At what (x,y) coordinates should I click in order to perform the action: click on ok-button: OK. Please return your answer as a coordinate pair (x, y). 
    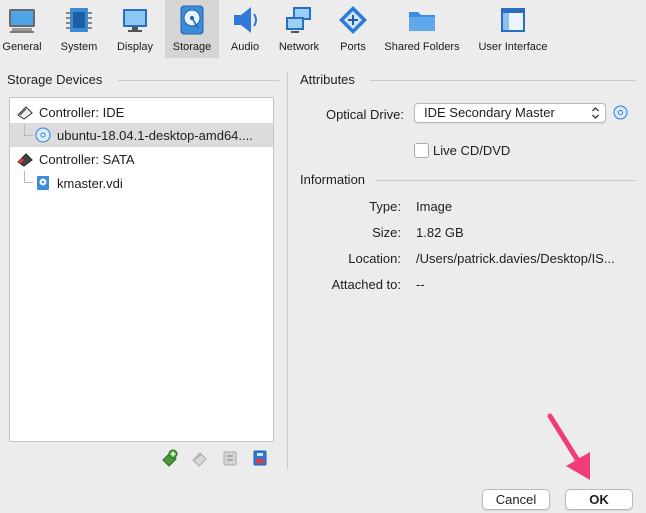
    Looking at the image, I should click on (599, 499).